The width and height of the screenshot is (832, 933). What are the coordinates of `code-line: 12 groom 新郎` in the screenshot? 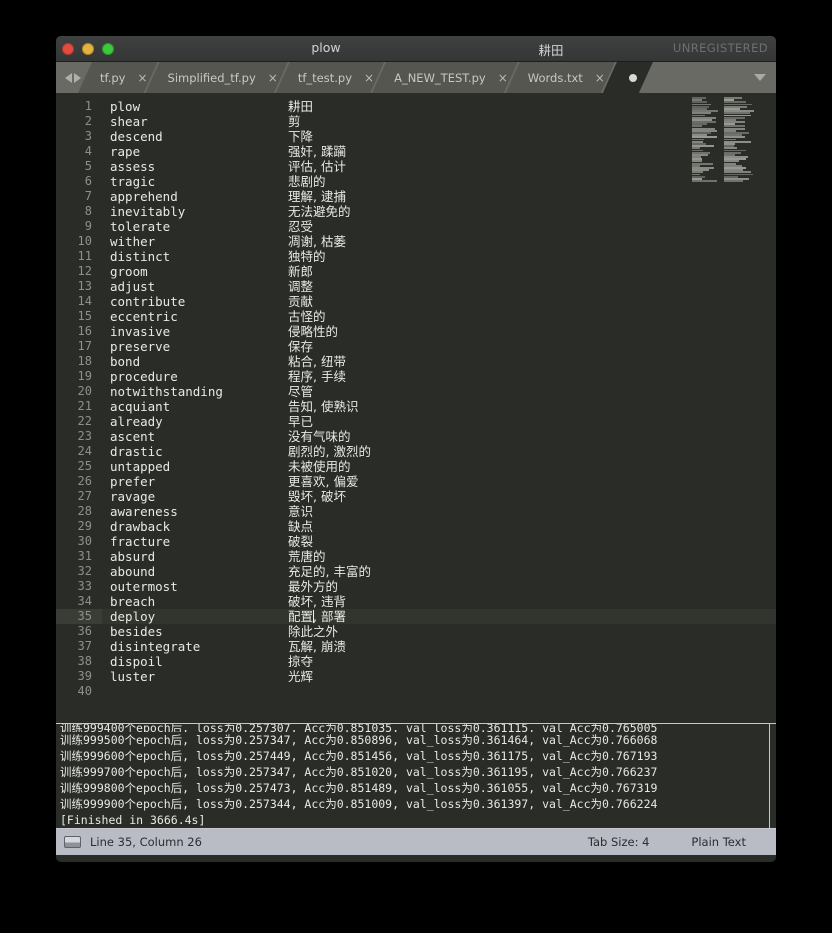 It's located at (416, 271).